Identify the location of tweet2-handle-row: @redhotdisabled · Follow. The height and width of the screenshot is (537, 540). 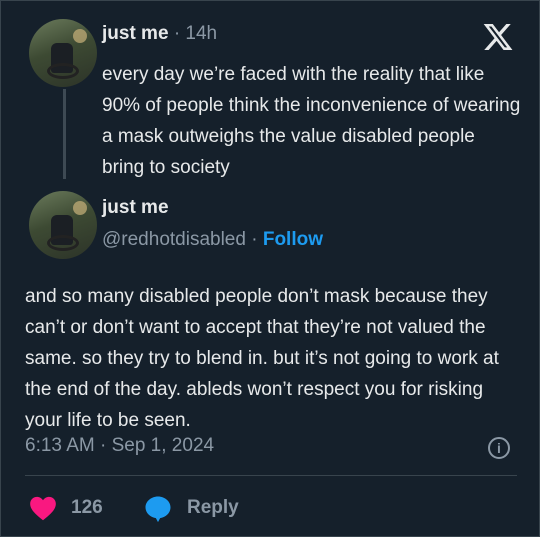
(212, 240).